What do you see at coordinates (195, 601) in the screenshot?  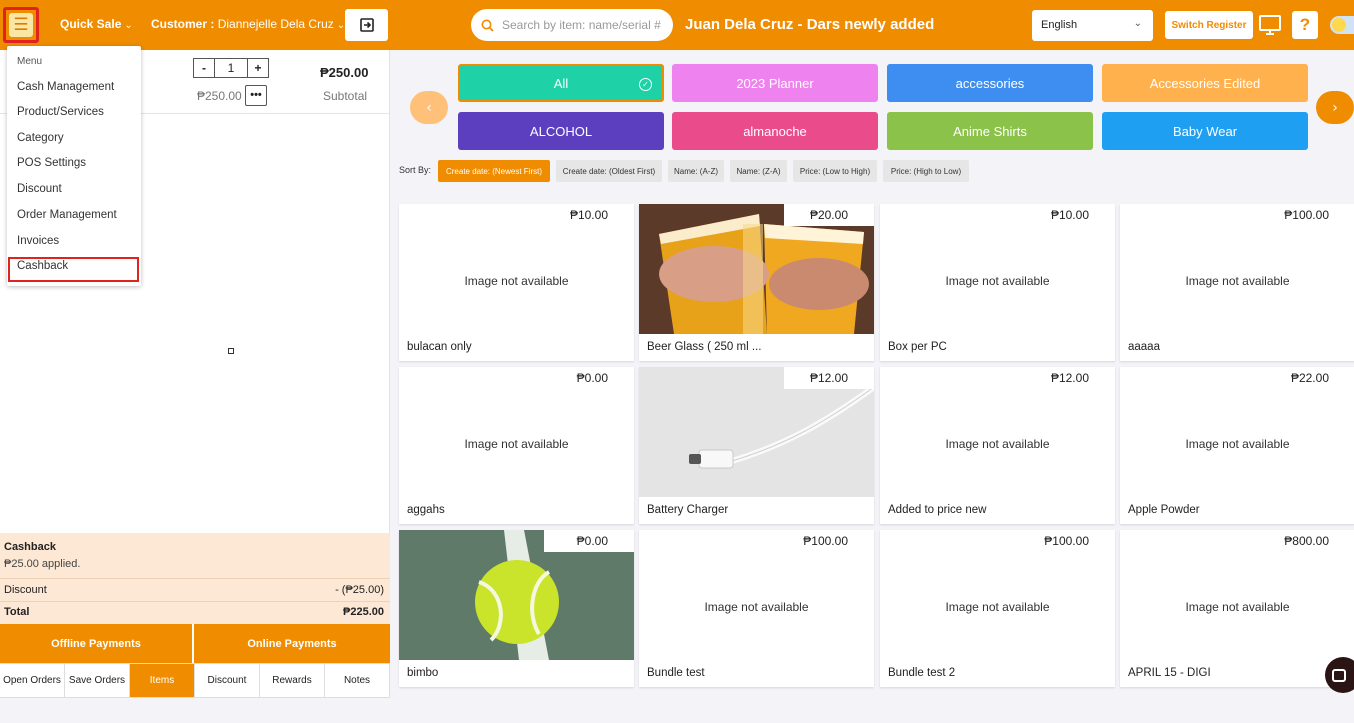 I see `divider` at bounding box center [195, 601].